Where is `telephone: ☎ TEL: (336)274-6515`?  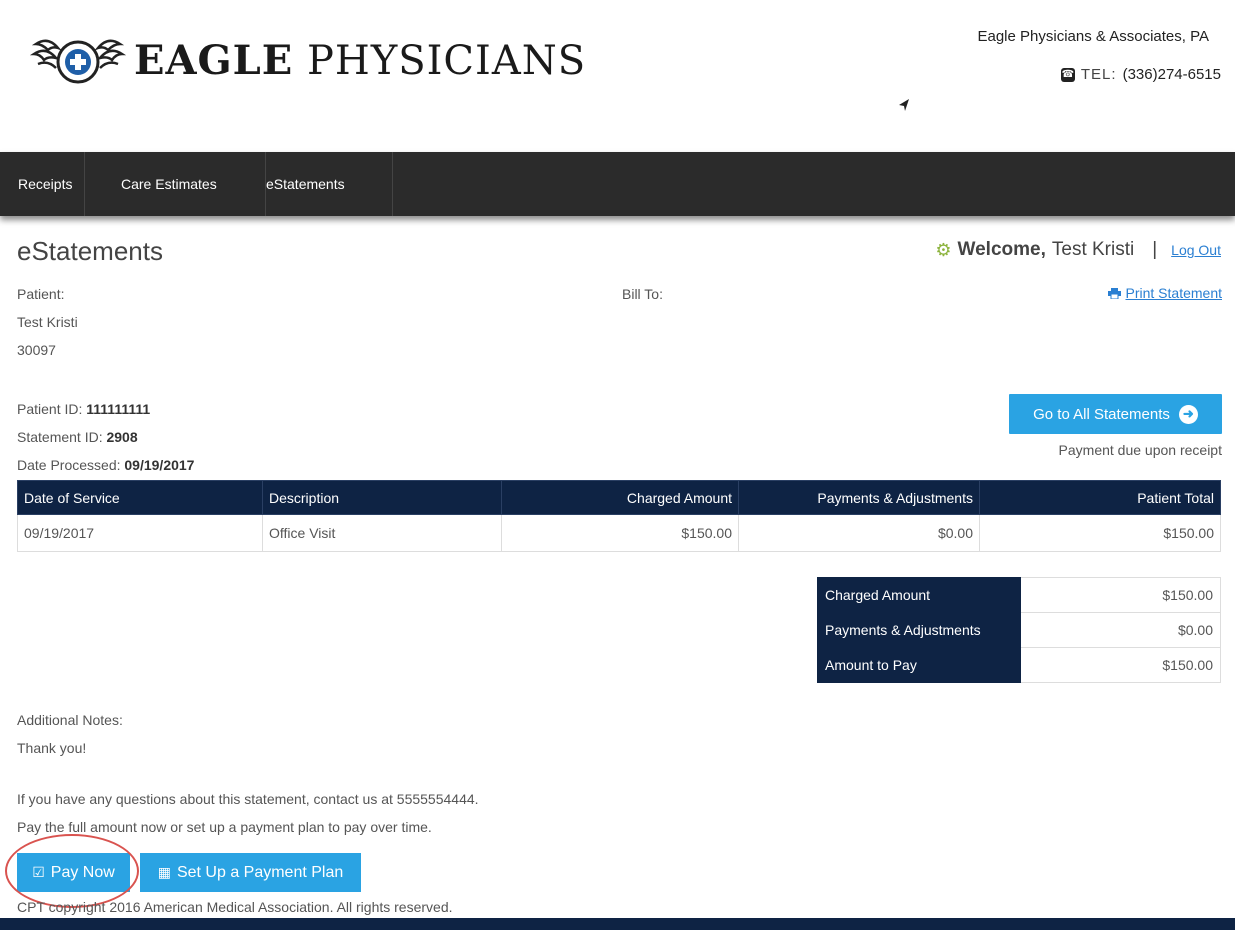 telephone: ☎ TEL: (336)274-6515 is located at coordinates (1140, 74).